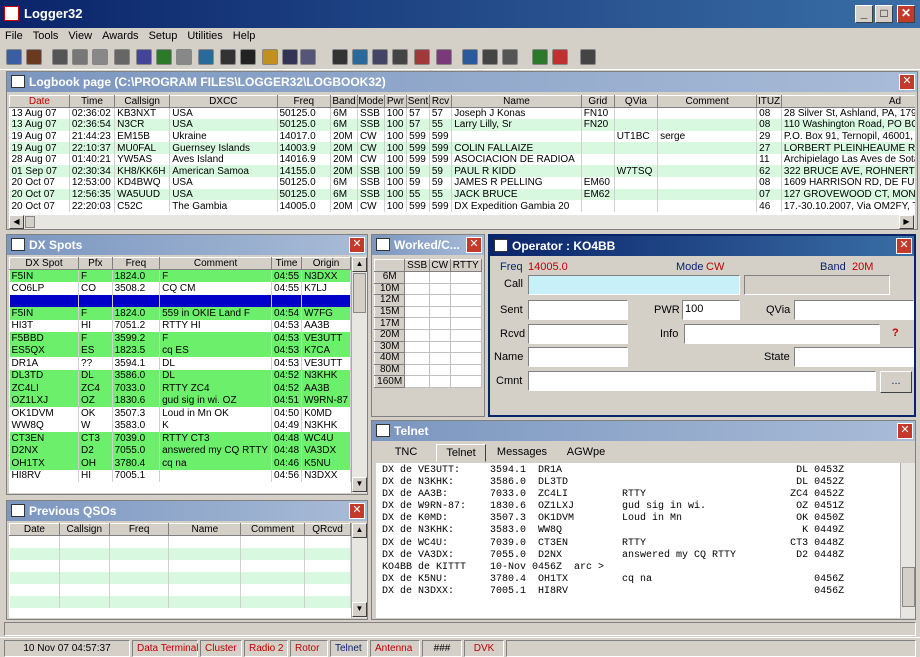  I want to click on status-radio2: Radio 2, so click(266, 648).